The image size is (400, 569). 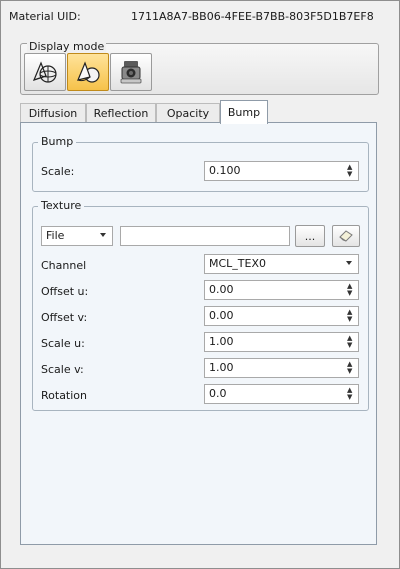 What do you see at coordinates (281, 368) in the screenshot?
I see `scale-v-spinbox: 1.00 ▲ ▼` at bounding box center [281, 368].